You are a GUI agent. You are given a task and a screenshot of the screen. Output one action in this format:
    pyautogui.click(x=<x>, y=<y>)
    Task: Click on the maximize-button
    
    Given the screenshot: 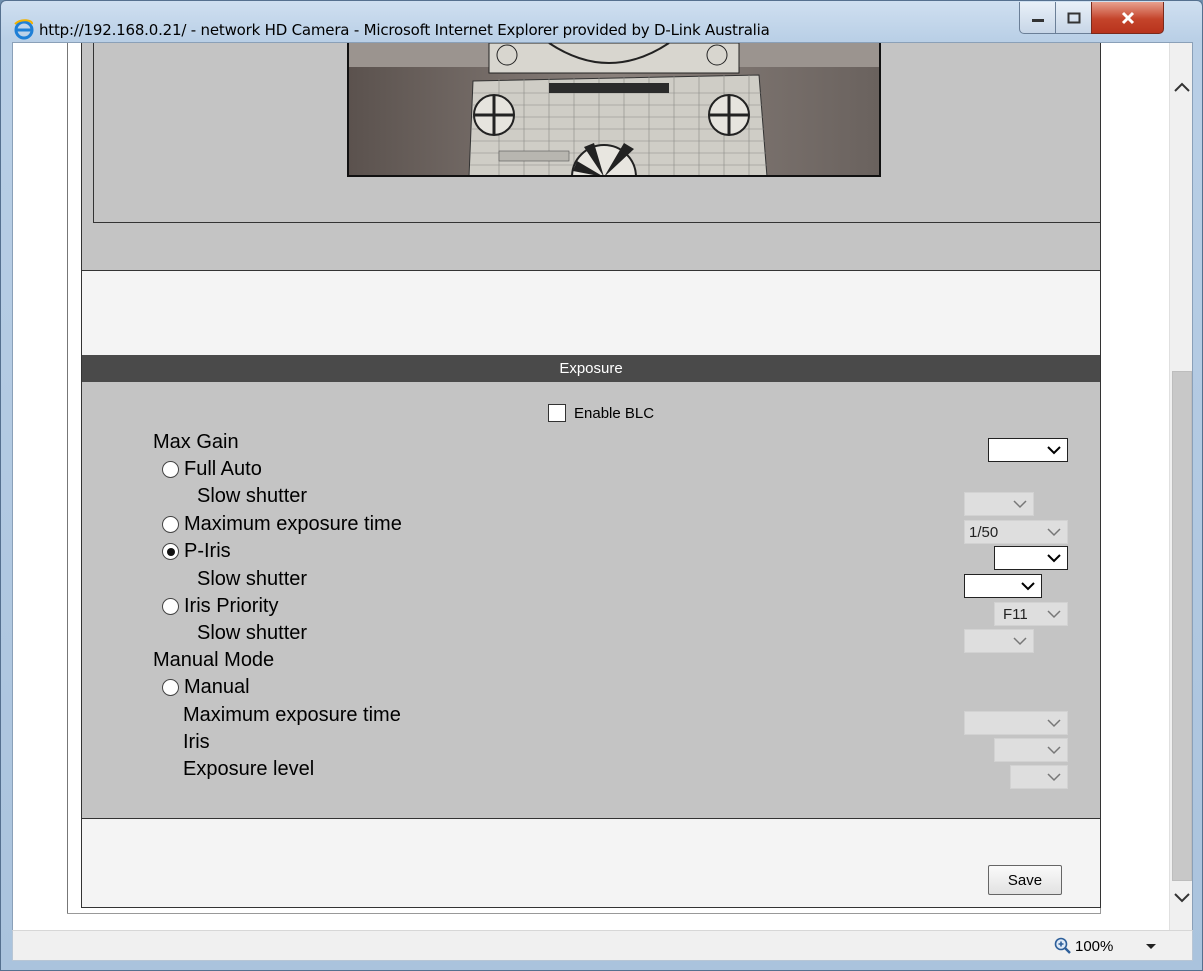 What is the action you would take?
    pyautogui.click(x=1073, y=18)
    